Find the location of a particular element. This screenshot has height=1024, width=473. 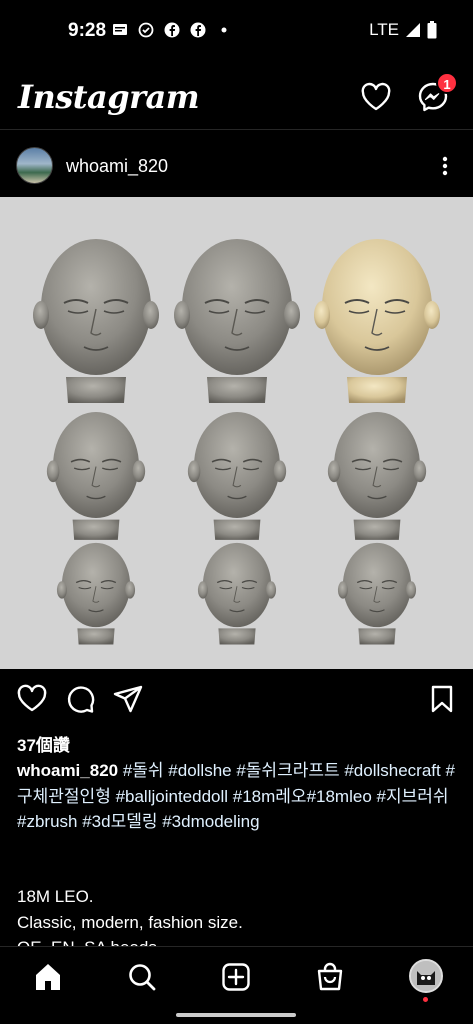

network-label: LTE is located at coordinates (384, 29).